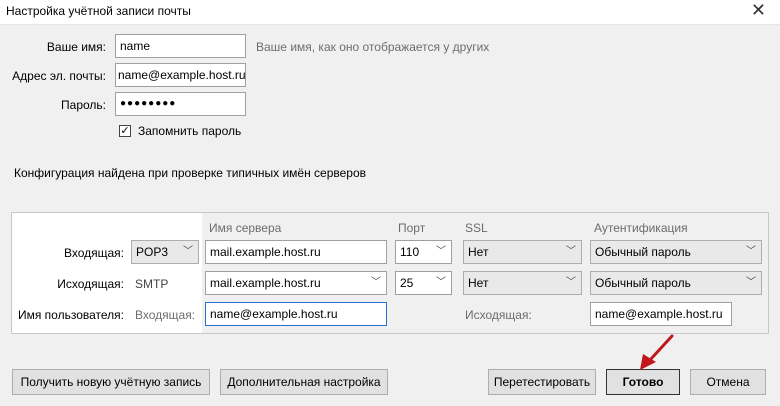  I want to click on outgoing-server-value: mail.example.host.ru, so click(265, 283).